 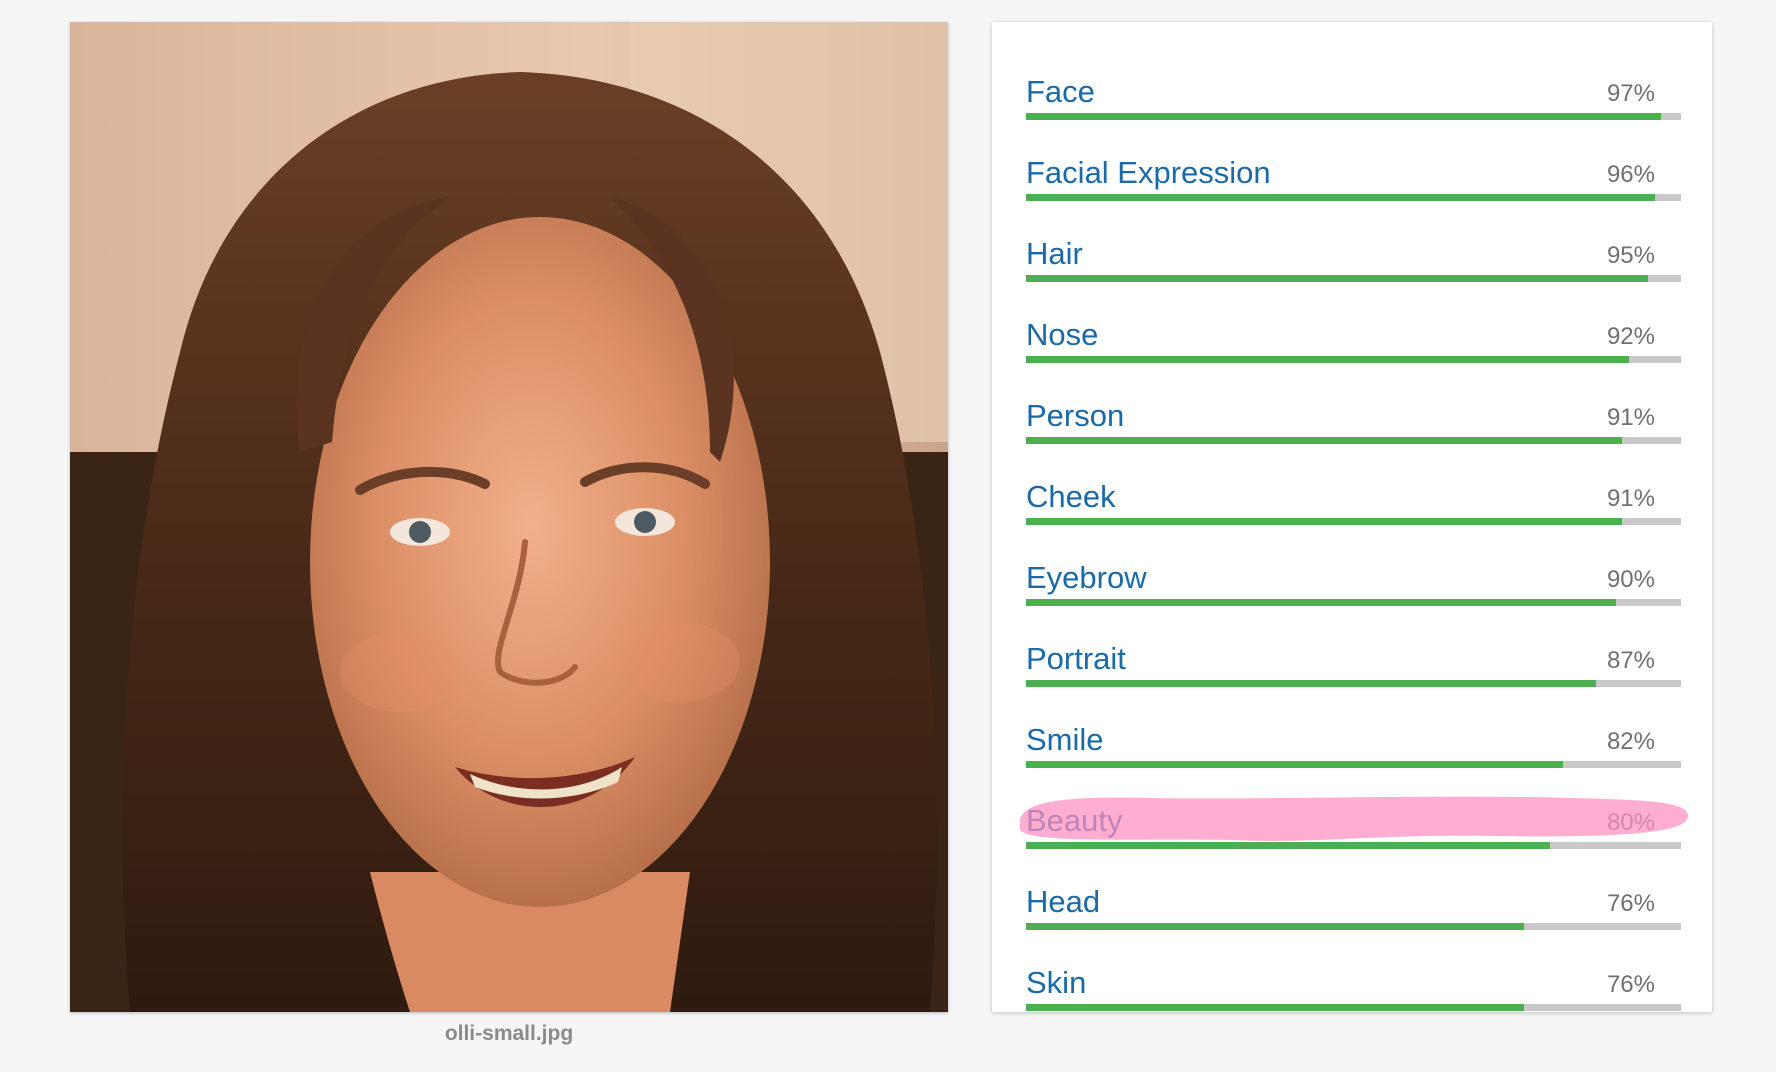 I want to click on label-name-link: Hair, so click(x=1054, y=254).